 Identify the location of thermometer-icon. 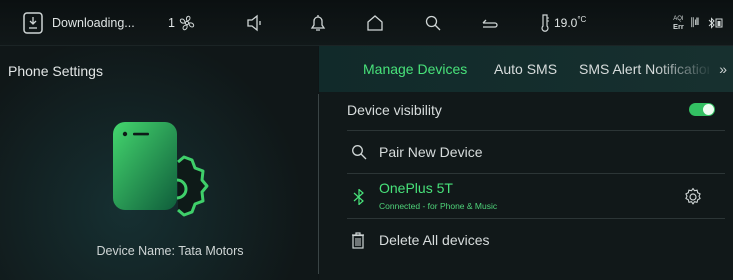
(545, 23).